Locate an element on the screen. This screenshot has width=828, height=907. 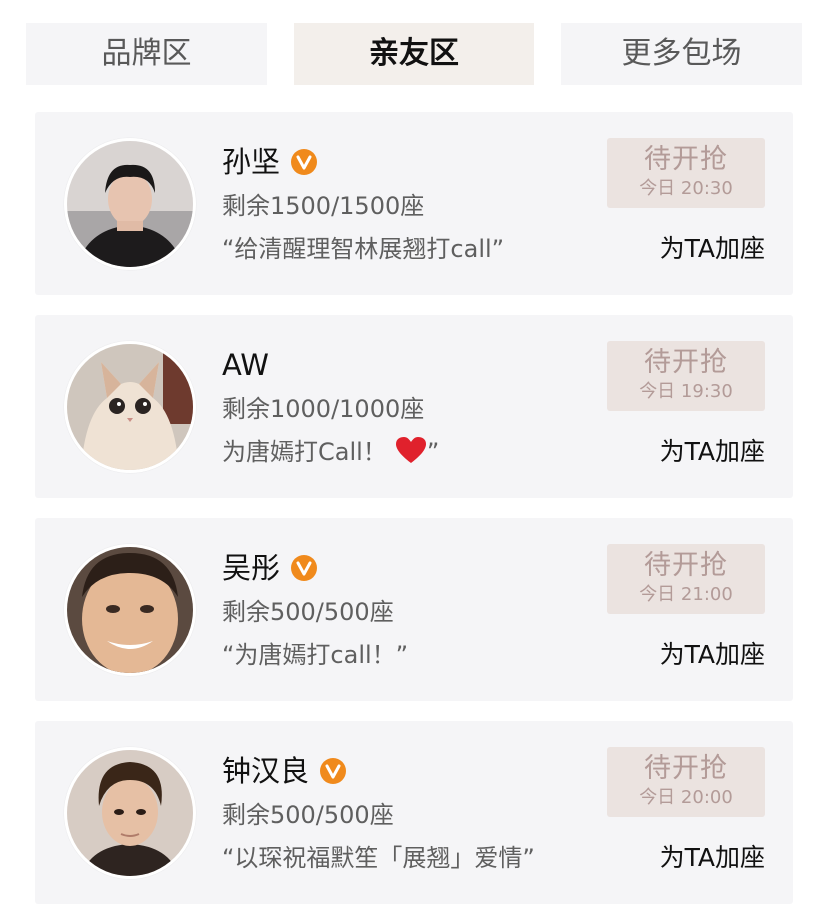
tab-friends-zone: 亲友区 is located at coordinates (414, 54).